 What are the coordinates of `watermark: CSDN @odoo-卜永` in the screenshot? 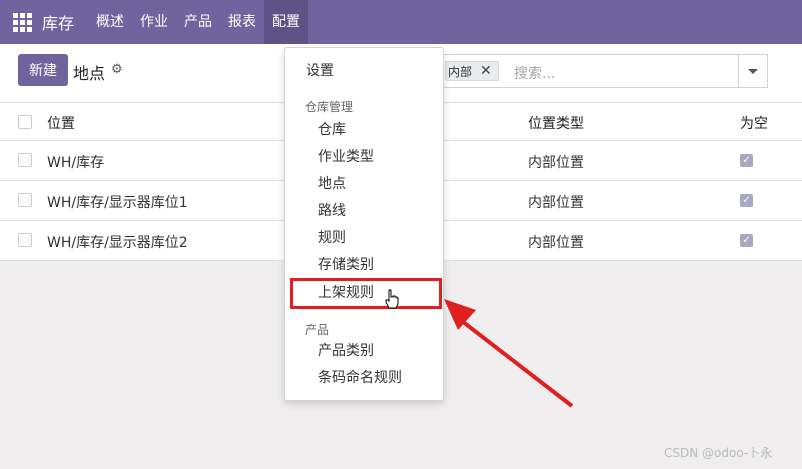 It's located at (718, 453).